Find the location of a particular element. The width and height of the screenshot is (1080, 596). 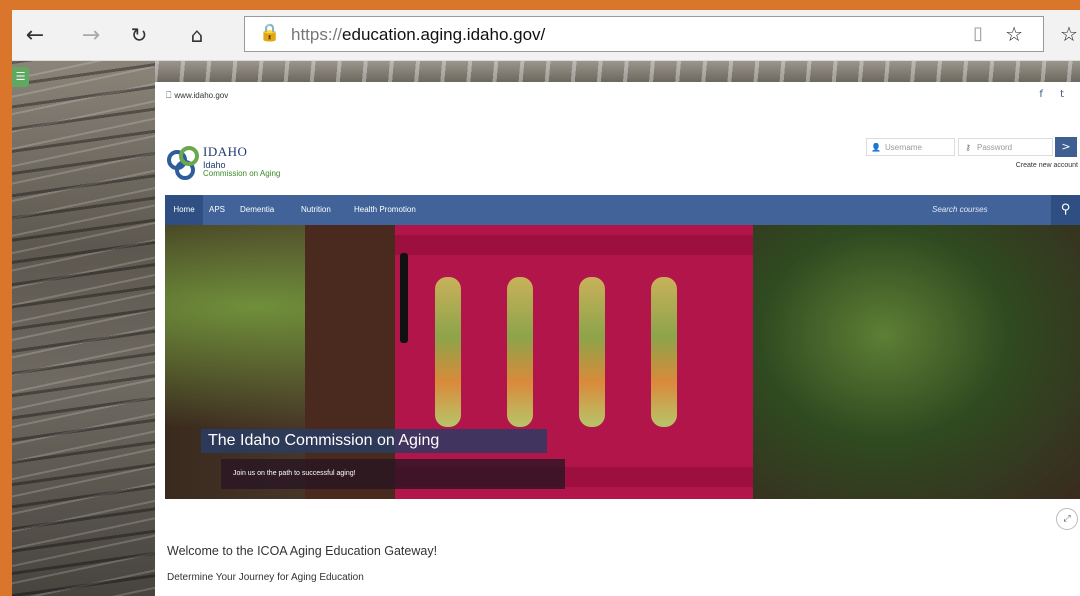

site-logo: IDAHO Idaho Commission on Aging is located at coordinates (223, 164).